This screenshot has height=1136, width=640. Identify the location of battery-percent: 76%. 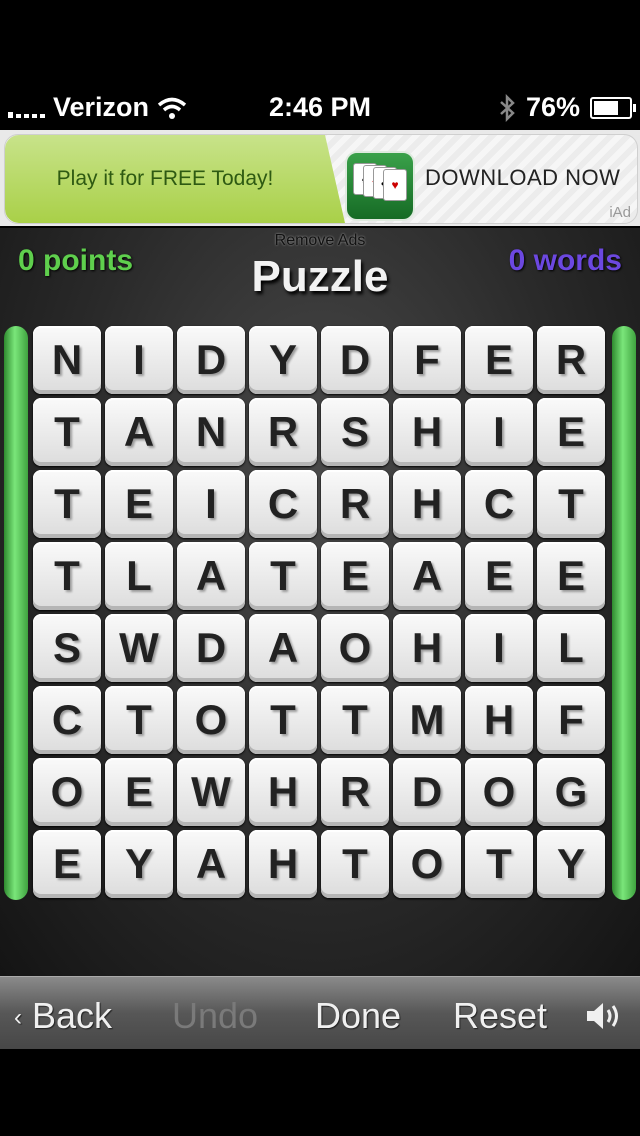
(552, 107).